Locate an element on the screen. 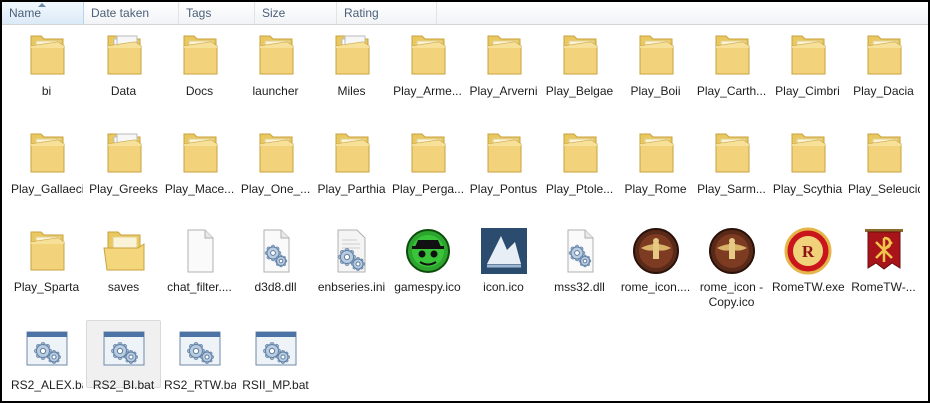 The width and height of the screenshot is (930, 403). file-item: Play_Rome is located at coordinates (655, 161).